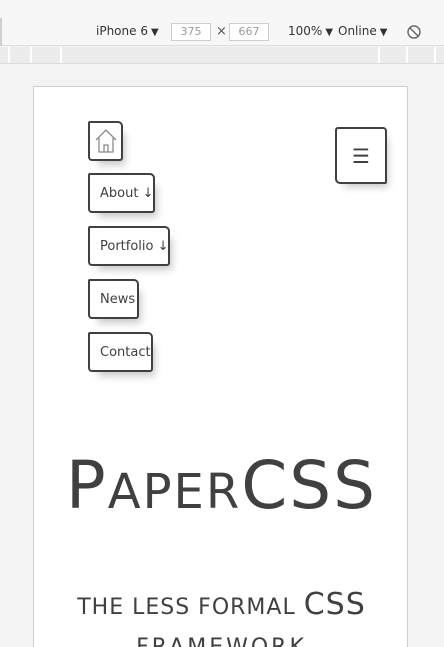 This screenshot has height=647, width=444. I want to click on throttle-caret-icon: ▼, so click(383, 32).